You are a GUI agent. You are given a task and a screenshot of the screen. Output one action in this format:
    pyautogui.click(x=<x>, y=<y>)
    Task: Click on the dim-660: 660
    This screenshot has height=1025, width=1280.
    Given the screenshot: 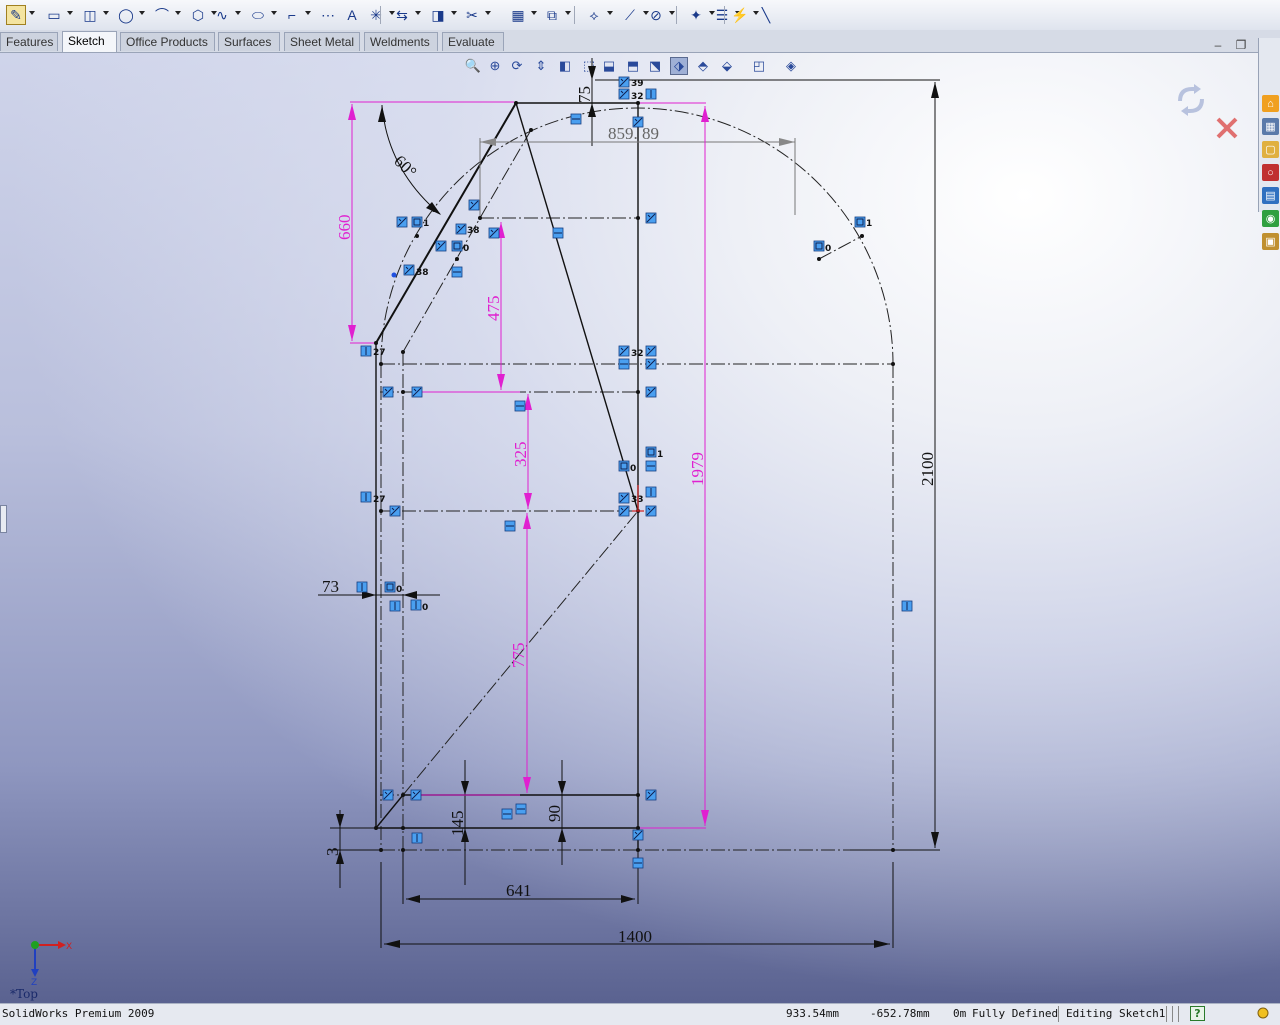 What is the action you would take?
    pyautogui.click(x=344, y=228)
    